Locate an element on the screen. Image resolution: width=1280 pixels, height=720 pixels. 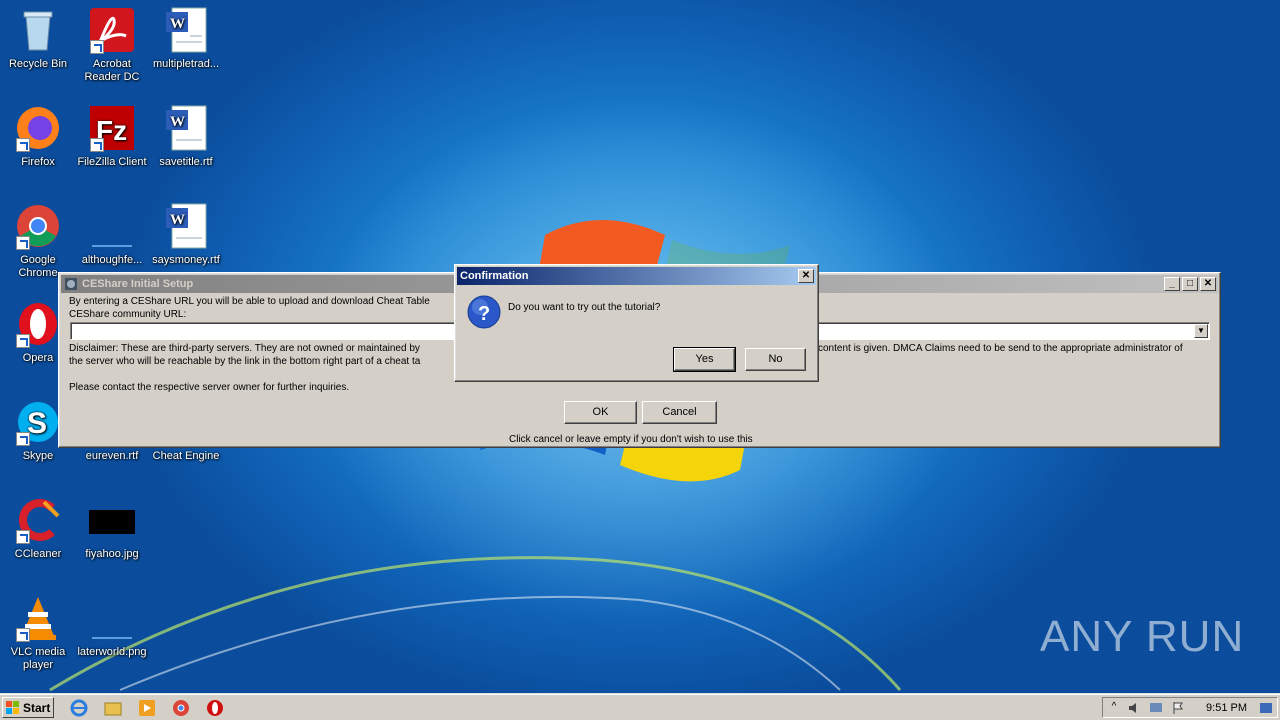
desktop-icon-fiyahoo: fiyahoo.jpg is located at coordinates (112, 528).